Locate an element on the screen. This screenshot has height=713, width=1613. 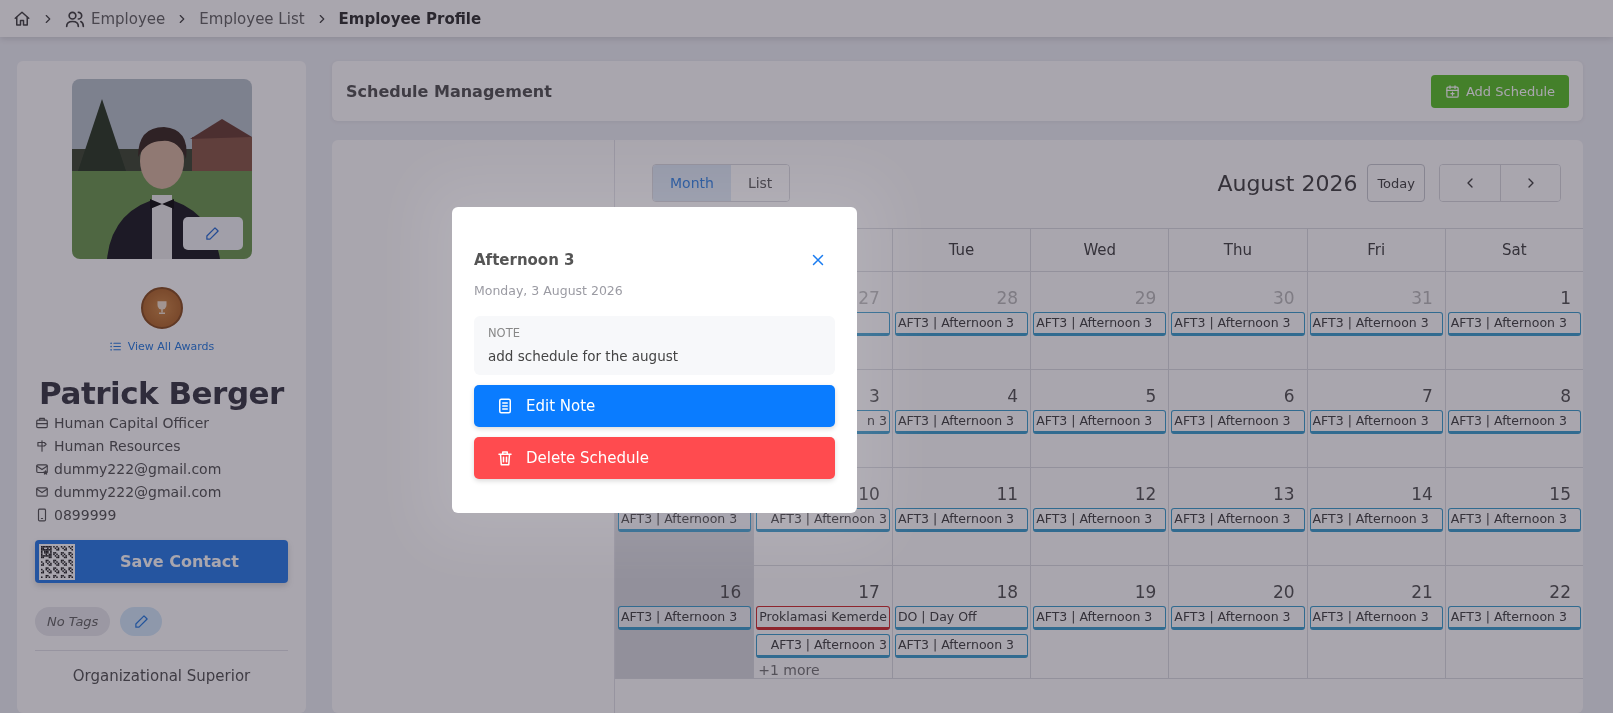
list-icon is located at coordinates (115, 346).